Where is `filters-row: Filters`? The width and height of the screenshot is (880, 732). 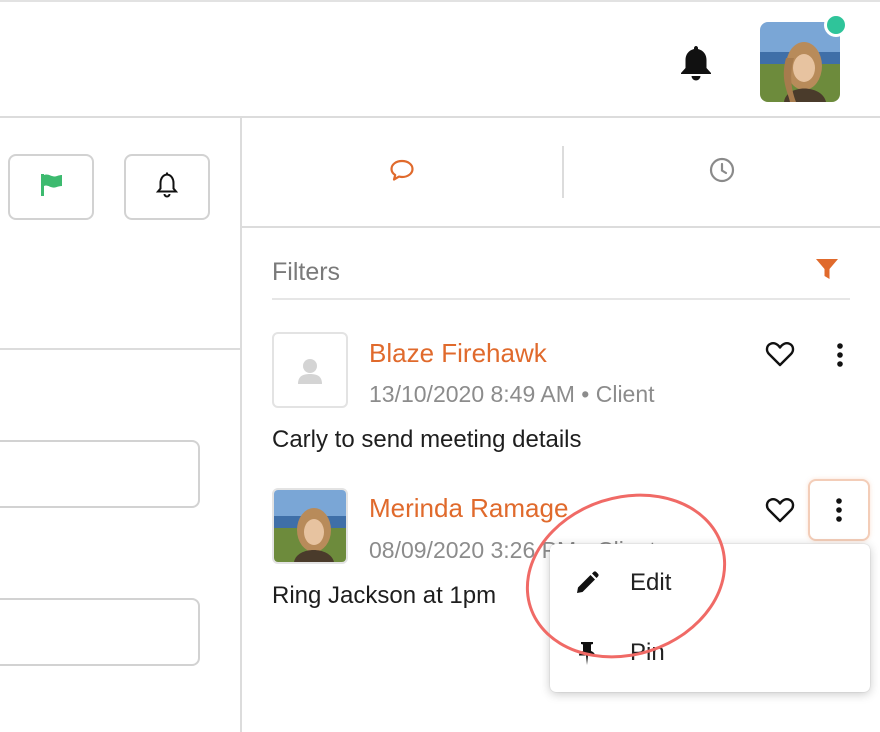
filters-row: Filters is located at coordinates (561, 274).